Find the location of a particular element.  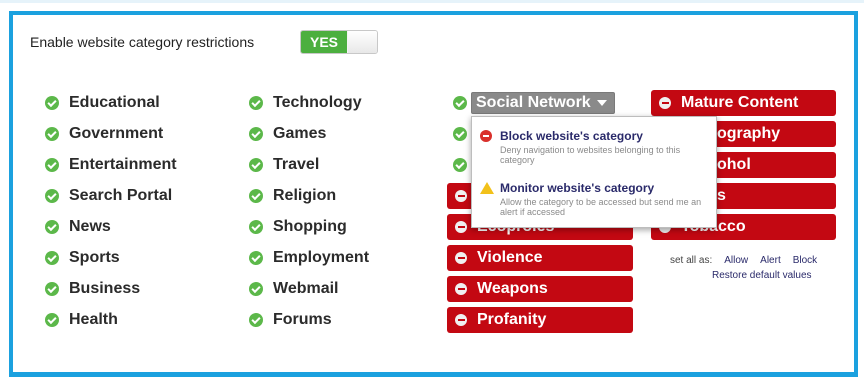

category-educational: Educational is located at coordinates (102, 103).